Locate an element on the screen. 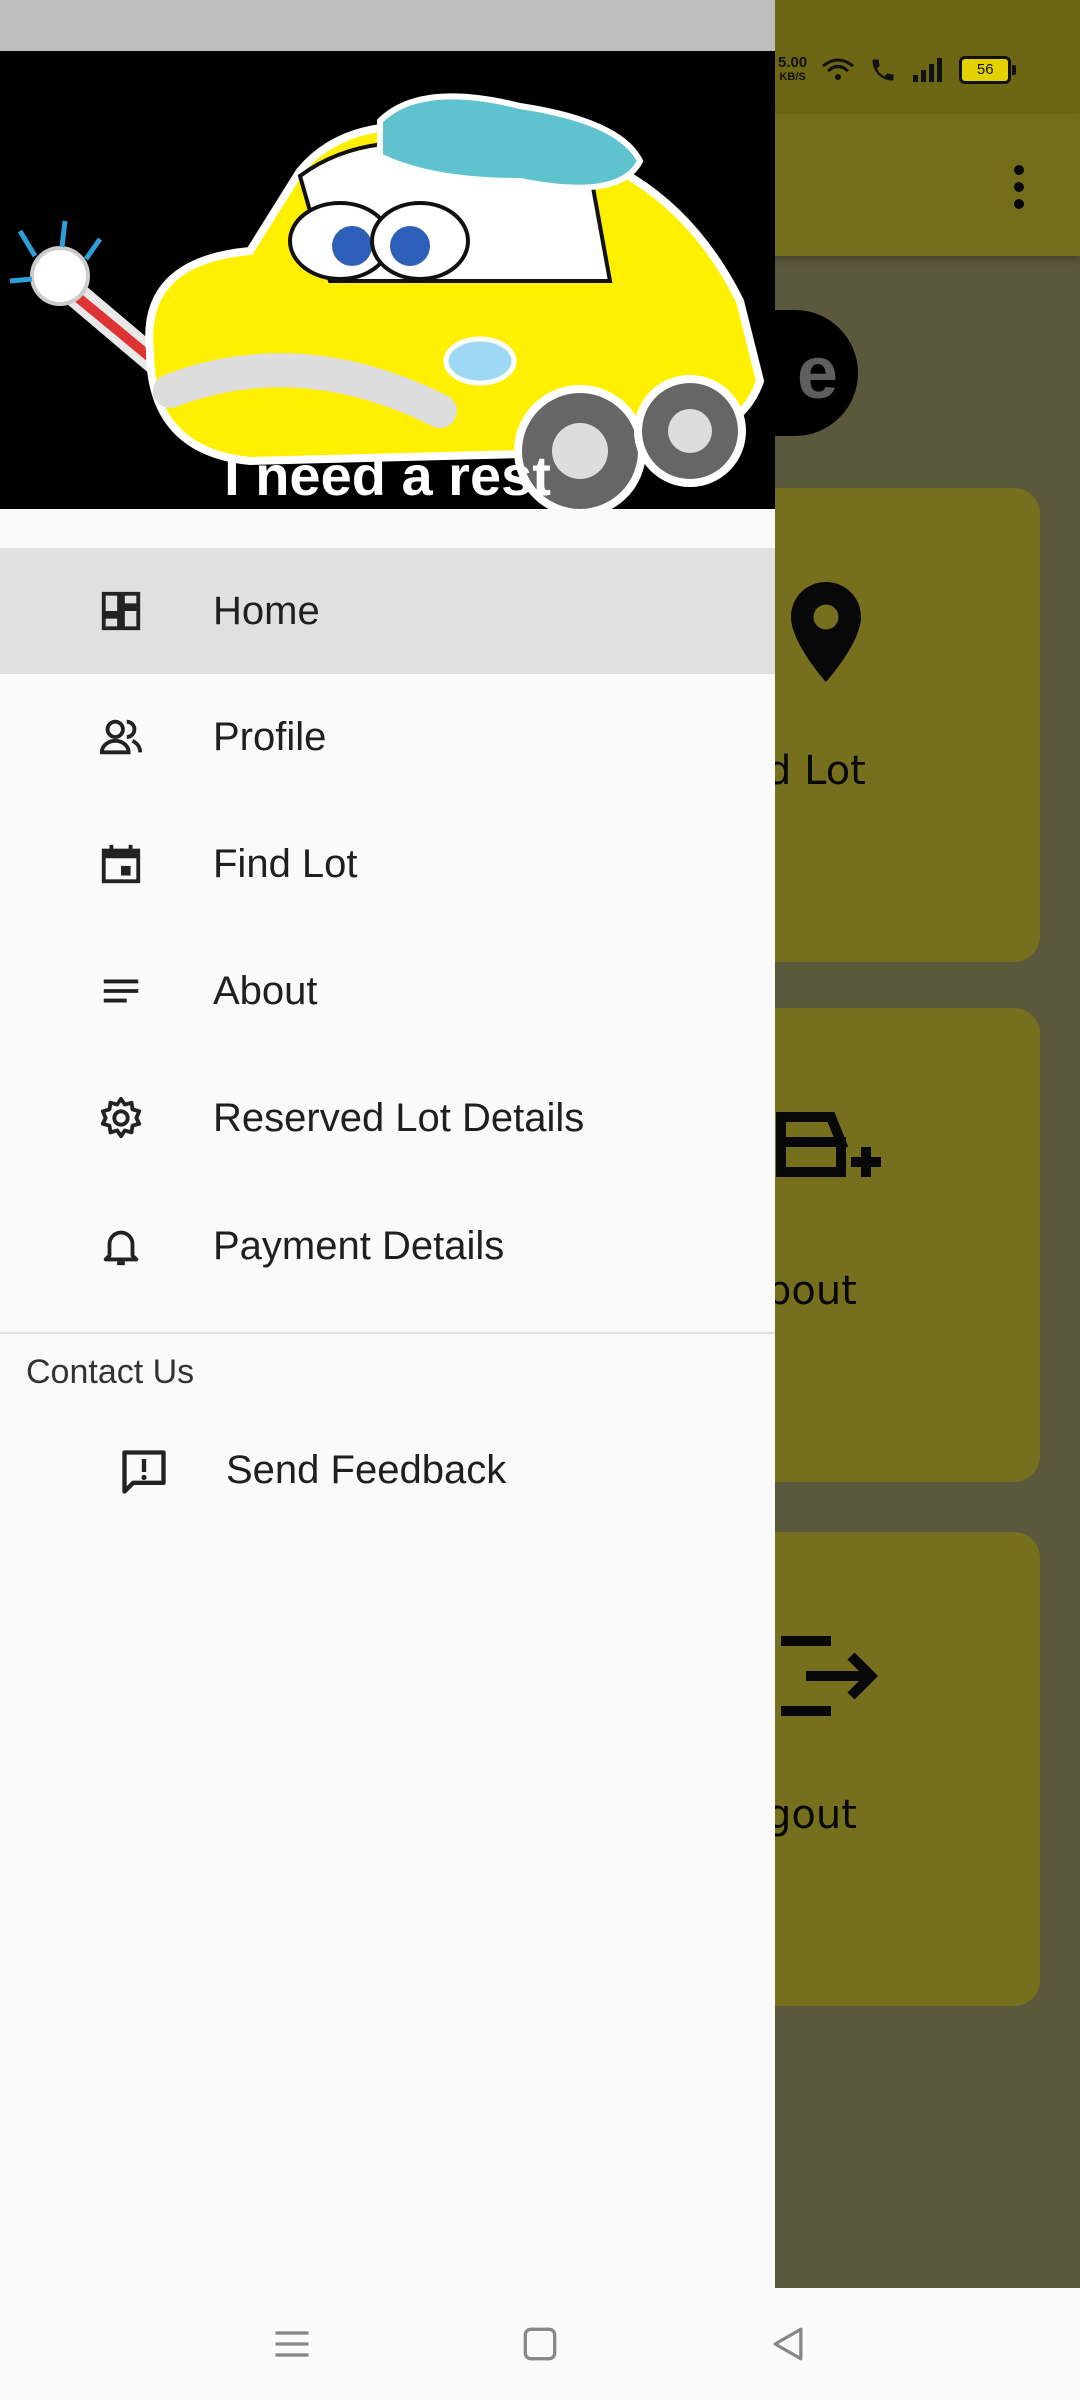 The width and height of the screenshot is (1080, 2400). system-navigation-bar is located at coordinates (540, 2344).